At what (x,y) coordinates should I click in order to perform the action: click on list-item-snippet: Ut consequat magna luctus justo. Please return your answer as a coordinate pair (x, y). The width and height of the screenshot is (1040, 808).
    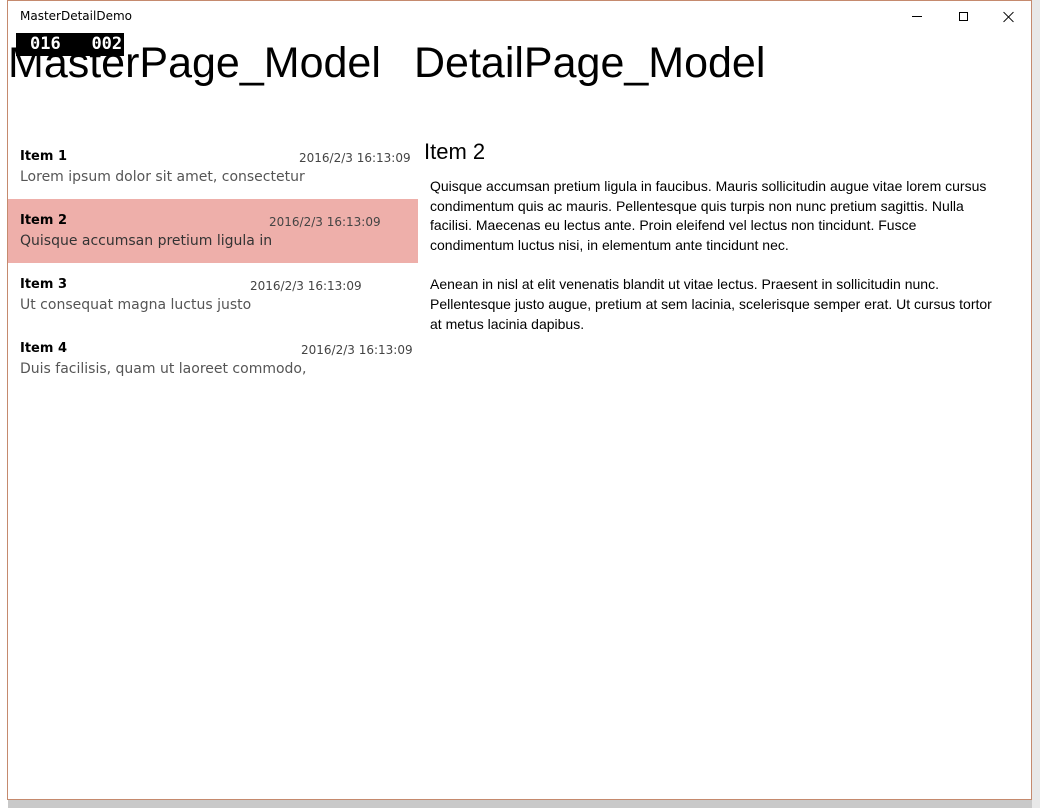
    Looking at the image, I should click on (136, 305).